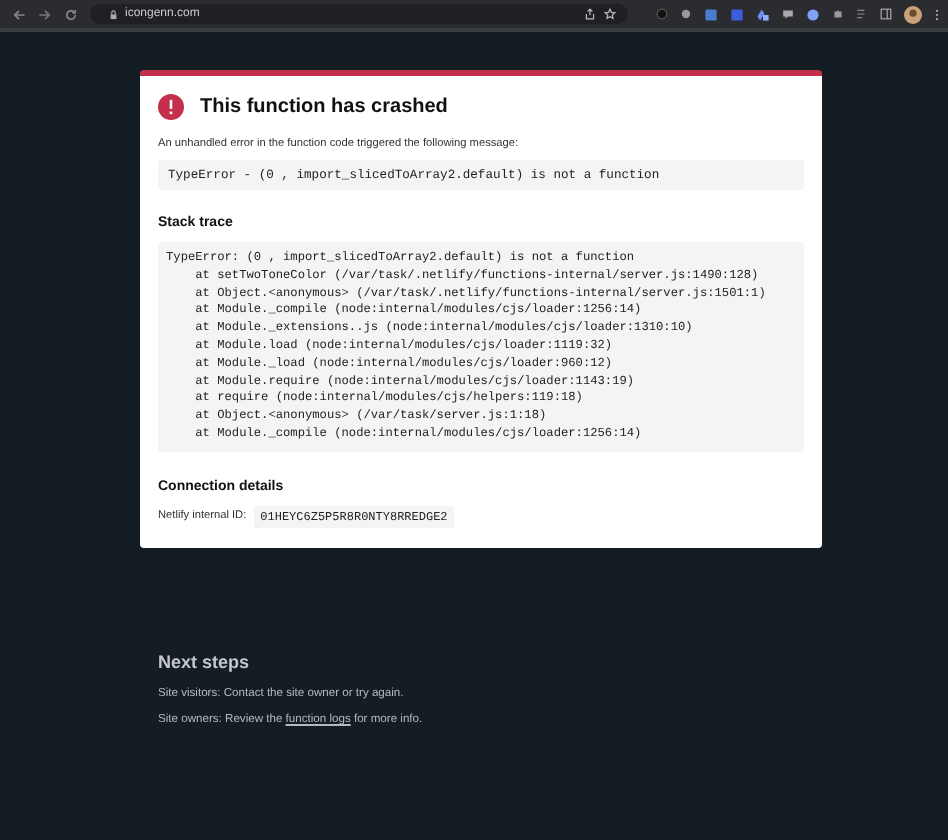 The height and width of the screenshot is (840, 948). Describe the element at coordinates (205, 661) in the screenshot. I see `next-steps-heading: Next steps` at that location.